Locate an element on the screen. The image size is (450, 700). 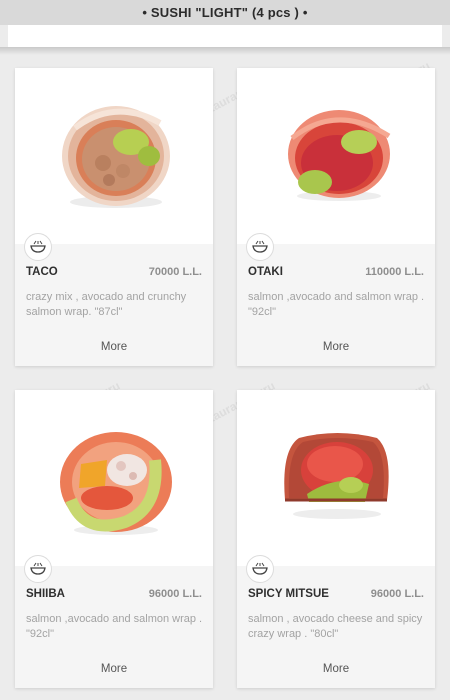
item-name: OTAKI is located at coordinates (265, 272).